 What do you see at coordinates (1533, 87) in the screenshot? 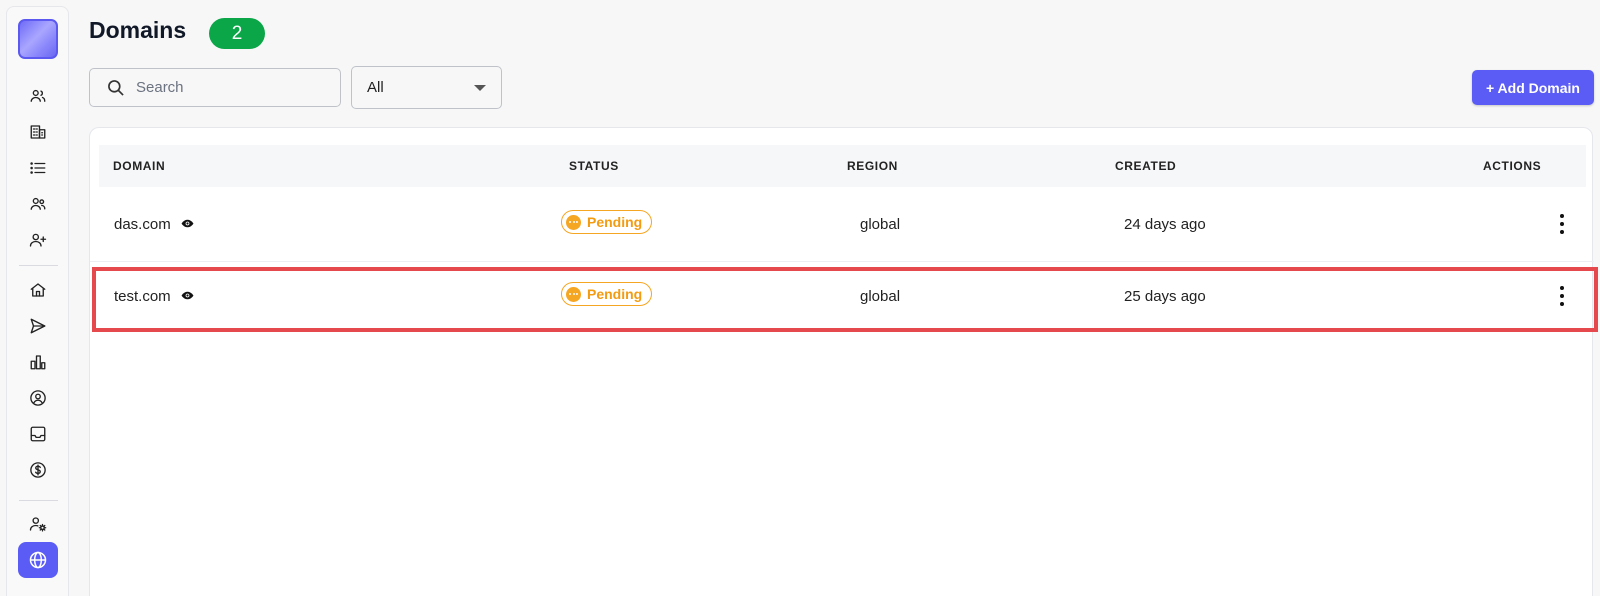
I see `add-domain-button: + Add Domain` at bounding box center [1533, 87].